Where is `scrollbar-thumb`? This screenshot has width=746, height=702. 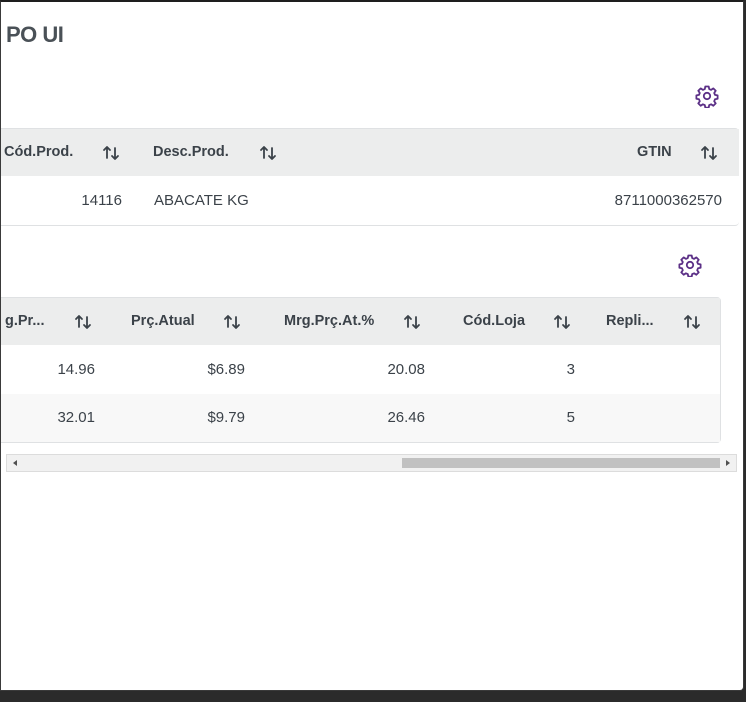
scrollbar-thumb is located at coordinates (561, 463).